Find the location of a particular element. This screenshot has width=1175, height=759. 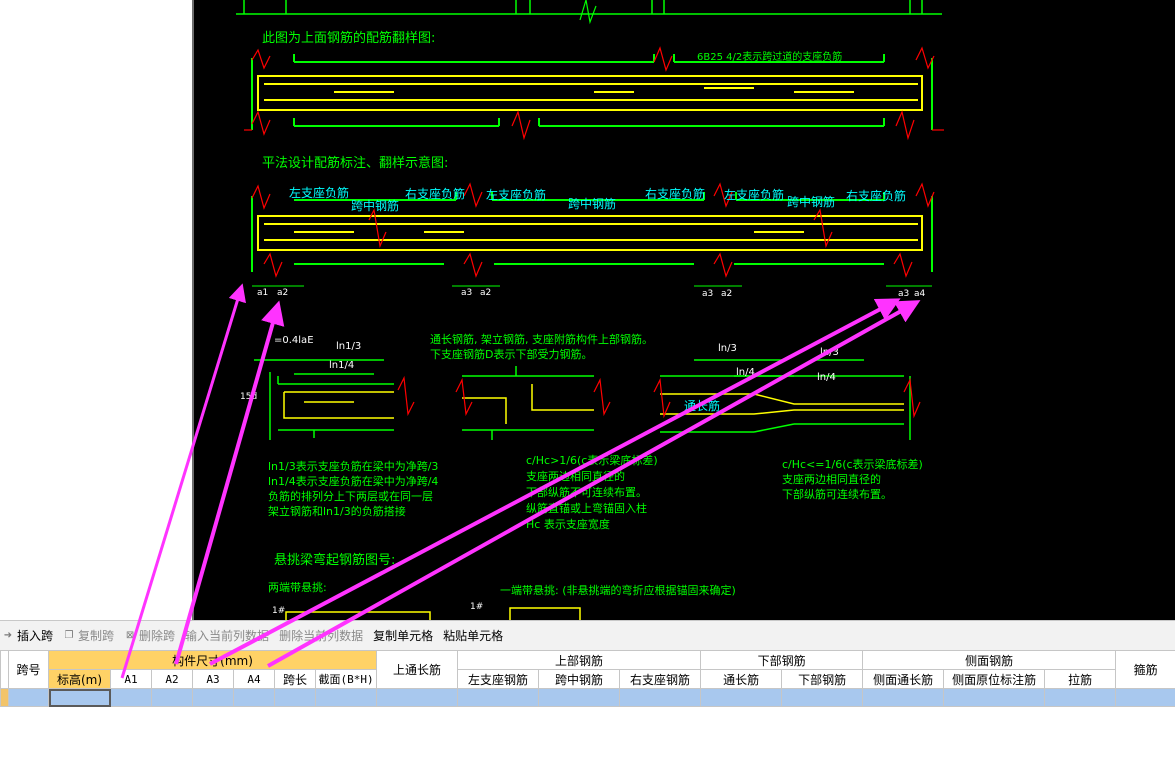

delete-span-label: 删除跨 is located at coordinates (157, 636).